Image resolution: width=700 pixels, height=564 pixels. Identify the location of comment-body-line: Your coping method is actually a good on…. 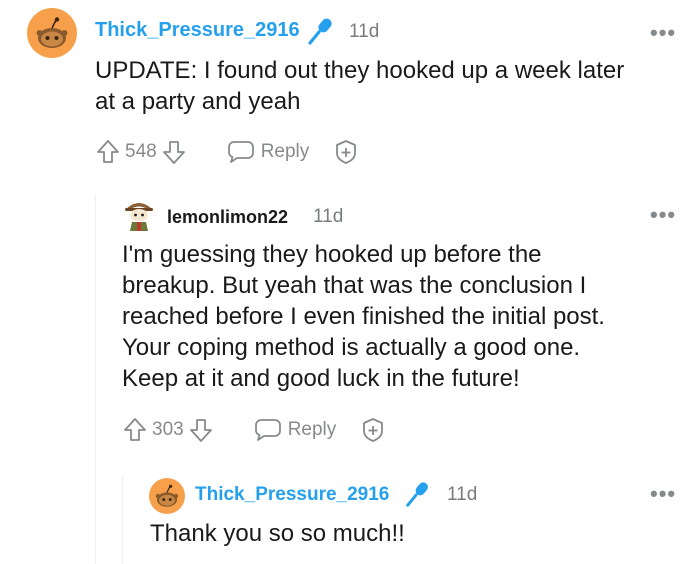
(351, 347).